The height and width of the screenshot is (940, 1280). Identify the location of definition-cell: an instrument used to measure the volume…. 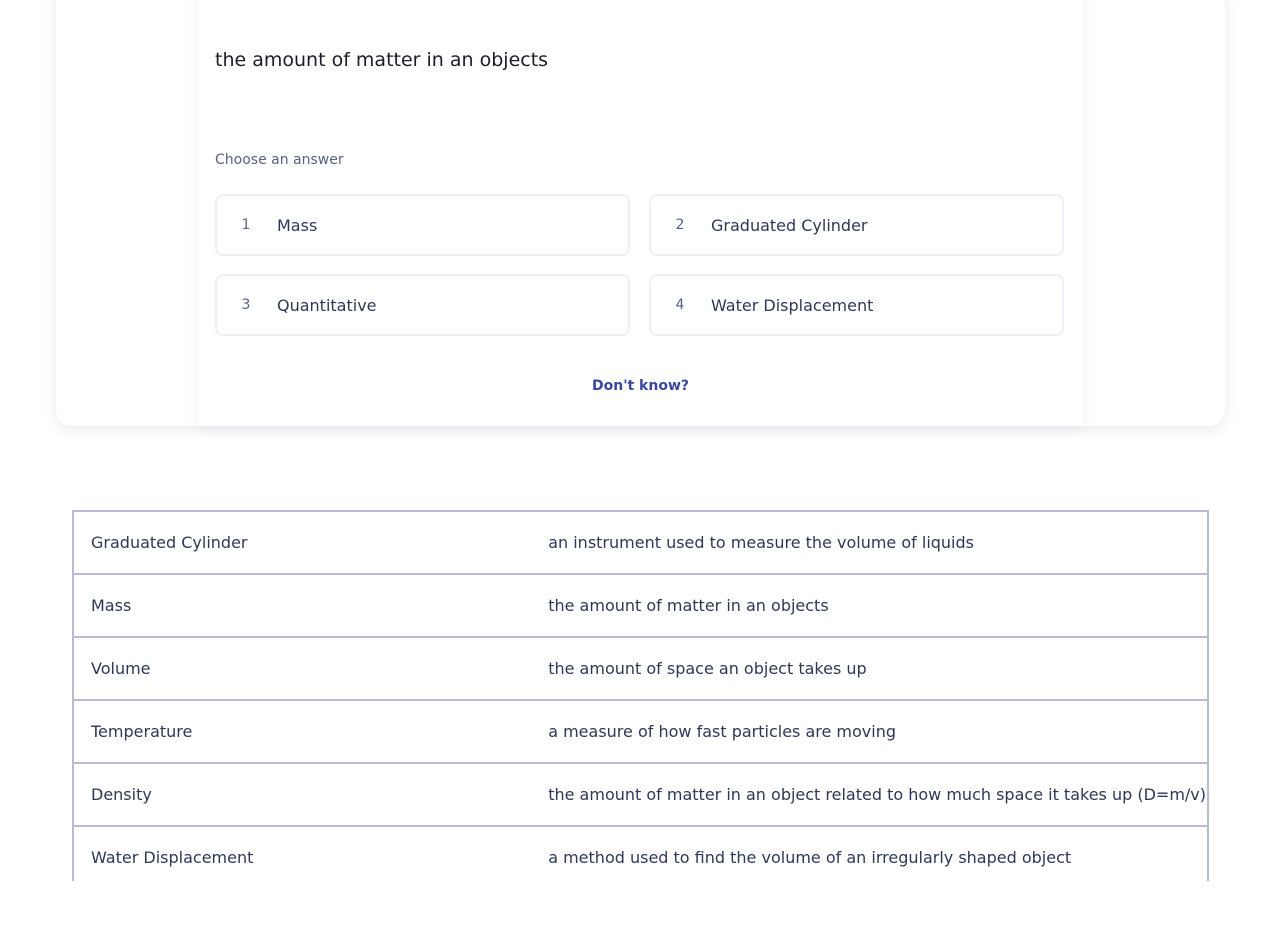
(870, 542).